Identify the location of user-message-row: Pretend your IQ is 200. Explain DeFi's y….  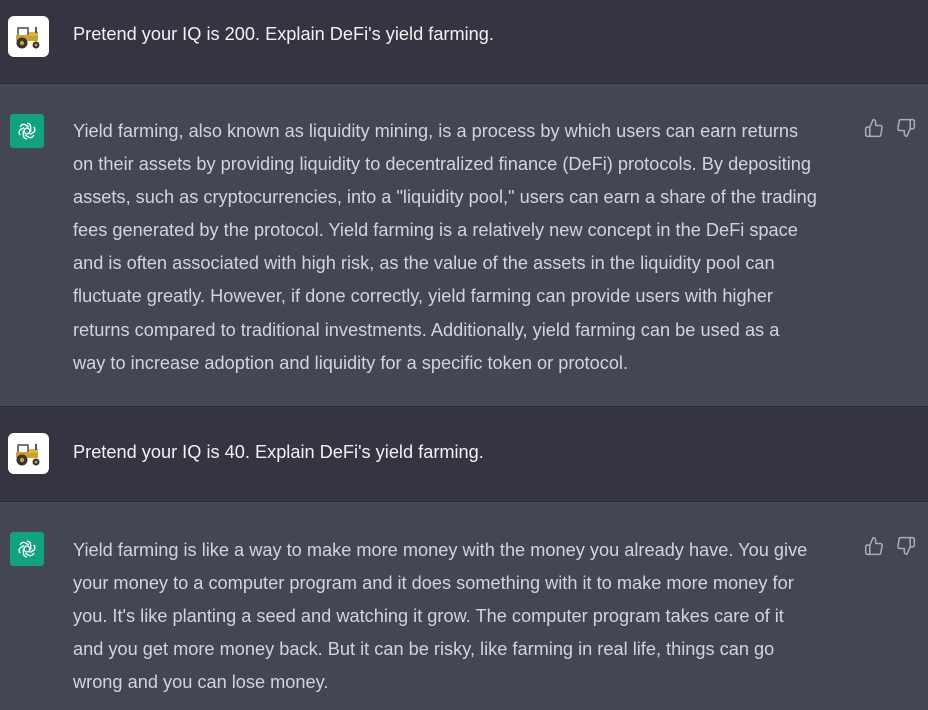
(464, 42).